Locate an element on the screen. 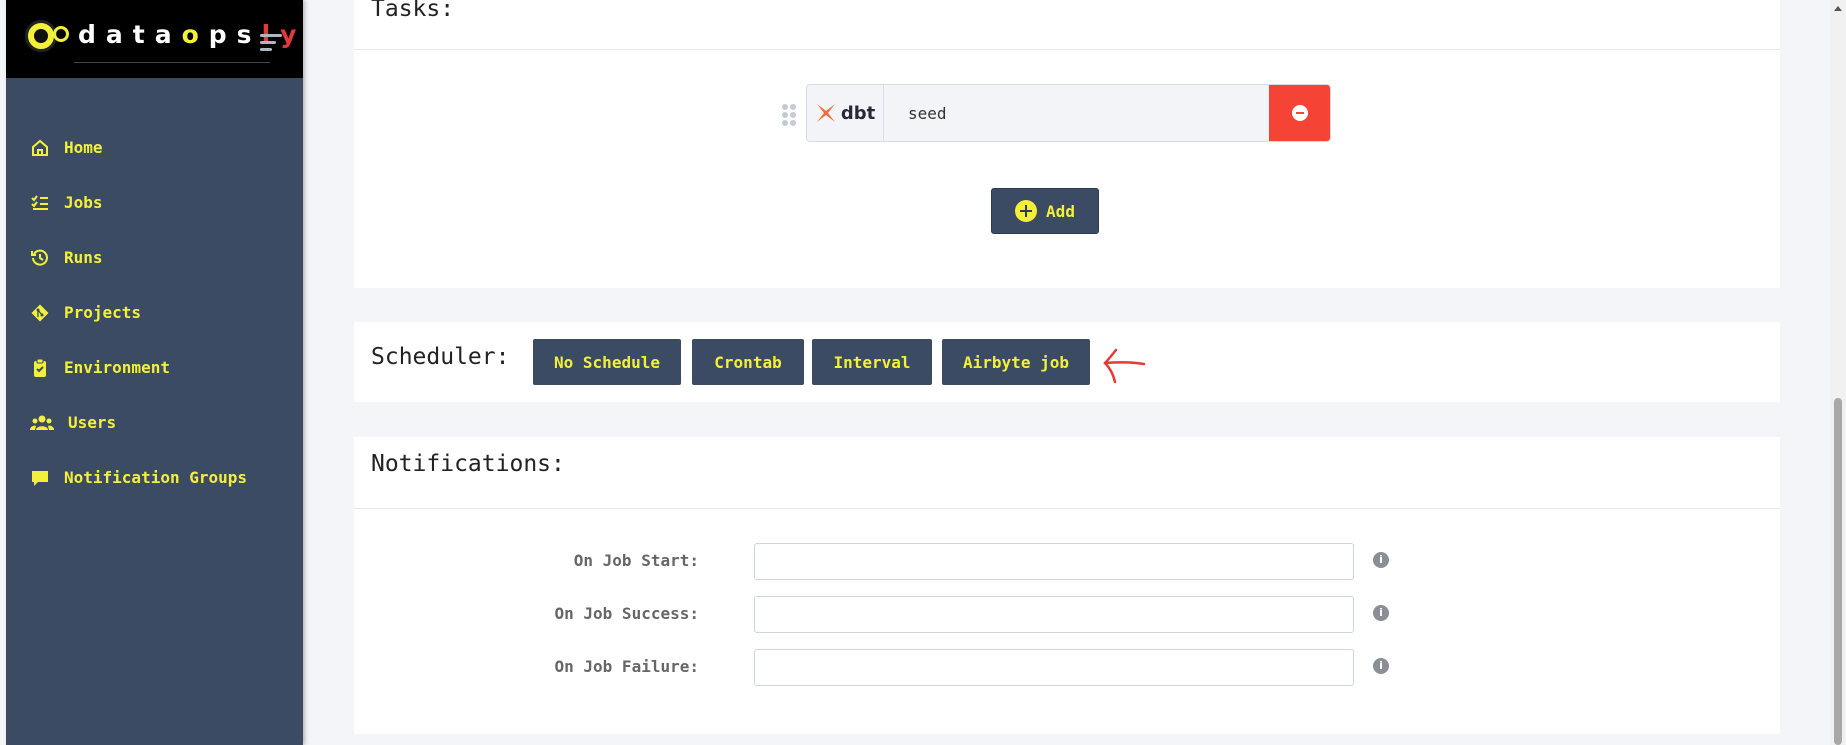 The height and width of the screenshot is (745, 1846). sidebar-item-label: Jobs is located at coordinates (83, 202).